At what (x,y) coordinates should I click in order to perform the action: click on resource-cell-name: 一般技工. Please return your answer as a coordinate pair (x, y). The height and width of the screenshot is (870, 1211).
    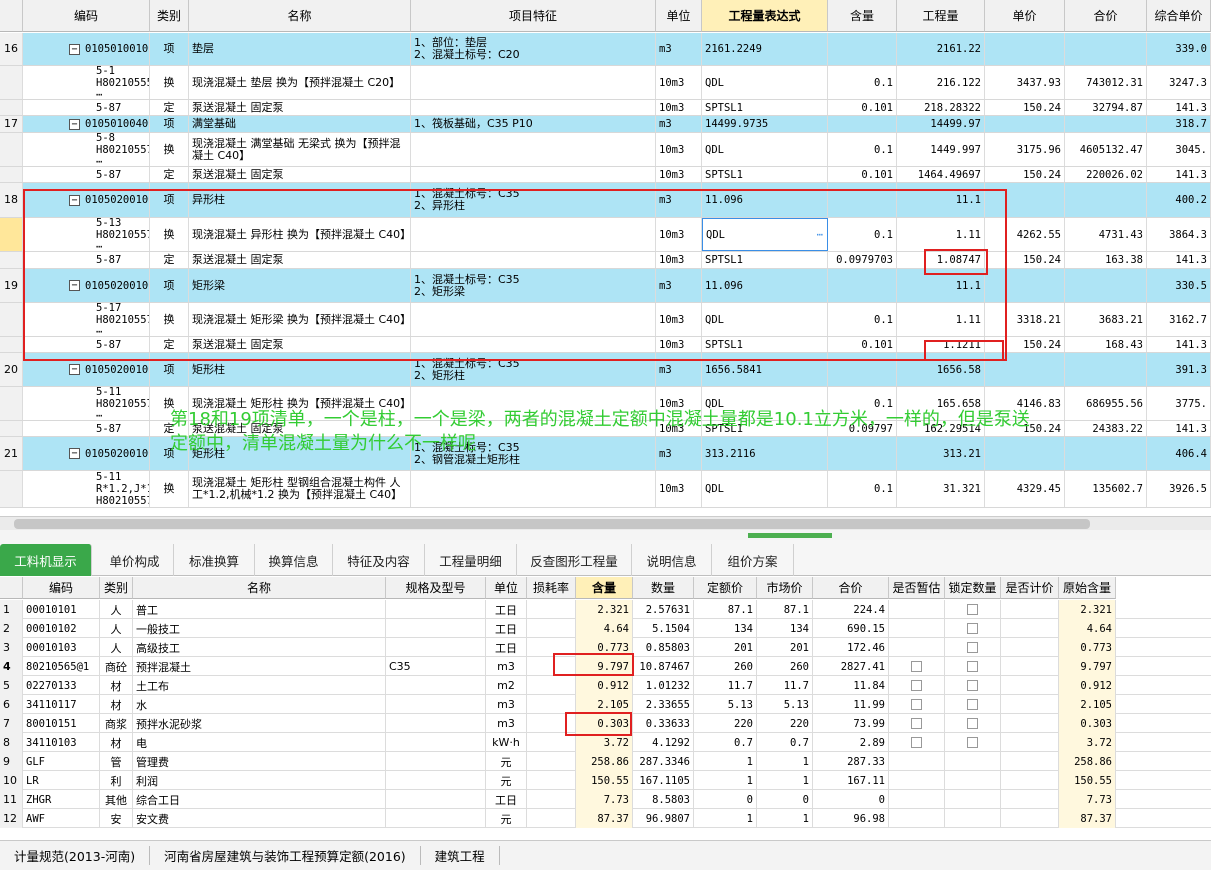
    Looking at the image, I should click on (259, 628).